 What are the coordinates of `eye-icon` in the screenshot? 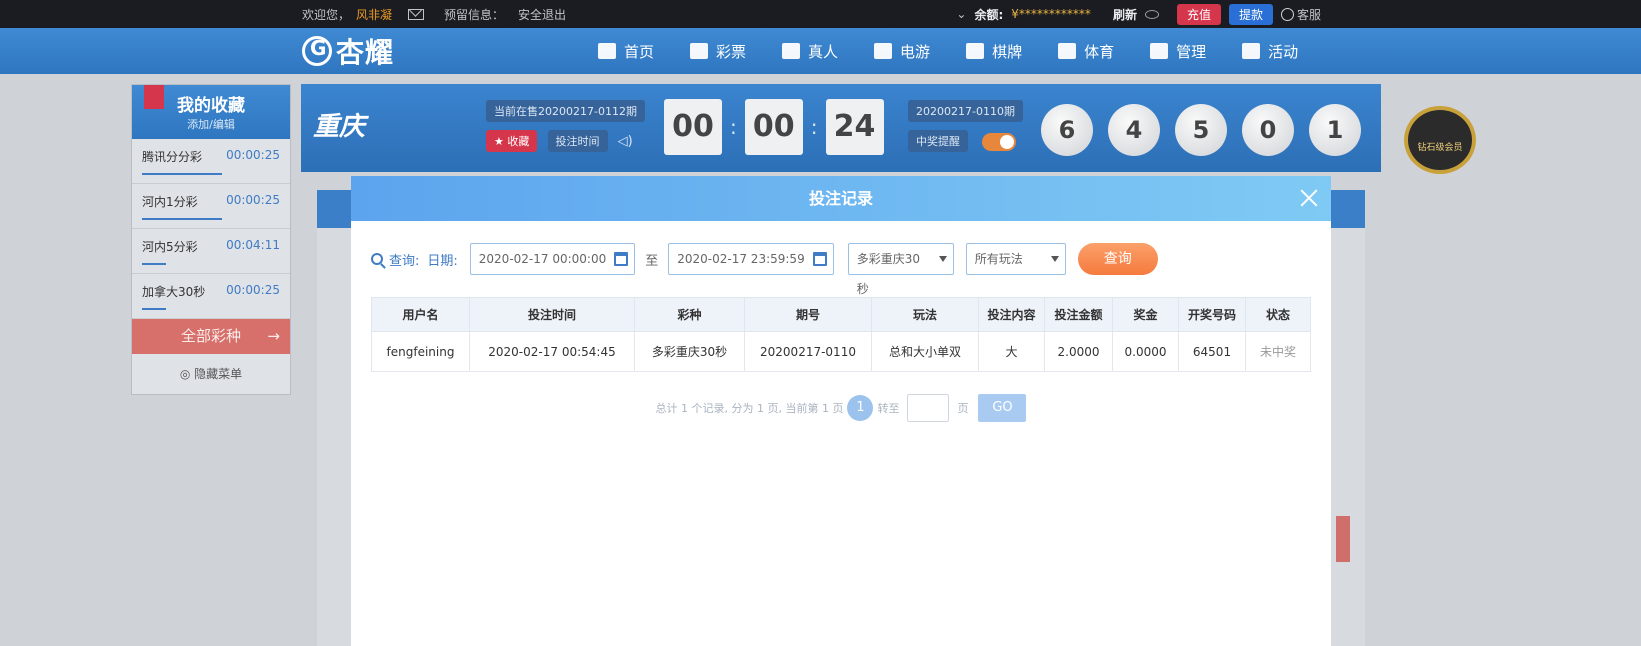 It's located at (1151, 14).